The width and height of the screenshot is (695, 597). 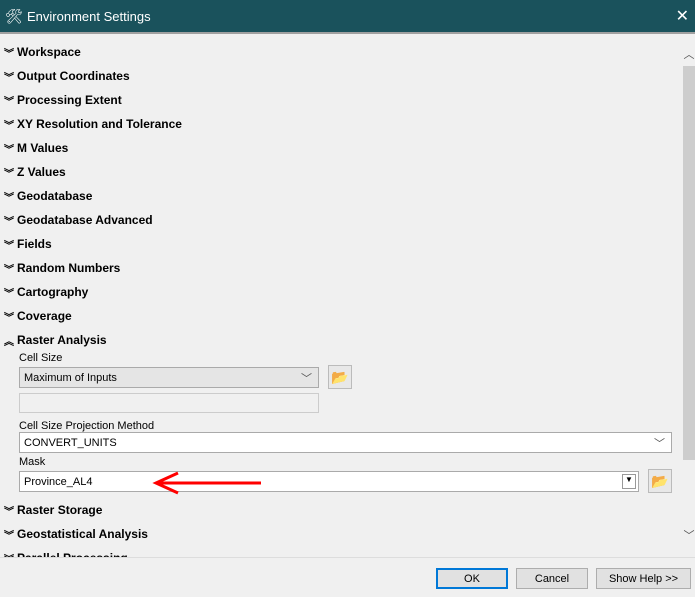 What do you see at coordinates (552, 578) in the screenshot?
I see `cancel-button: Cancel` at bounding box center [552, 578].